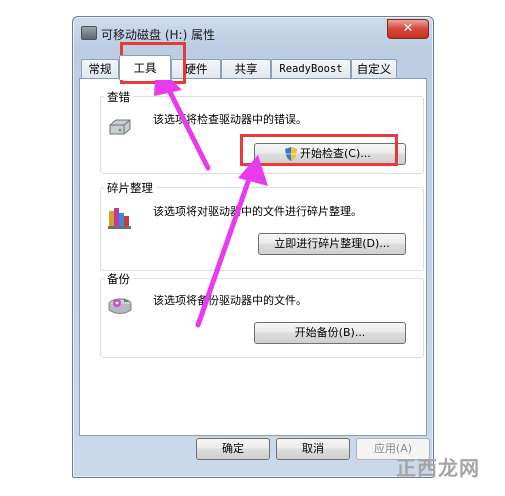 This screenshot has width=505, height=496. What do you see at coordinates (438, 468) in the screenshot?
I see `watermark-logo: 正西龙网` at bounding box center [438, 468].